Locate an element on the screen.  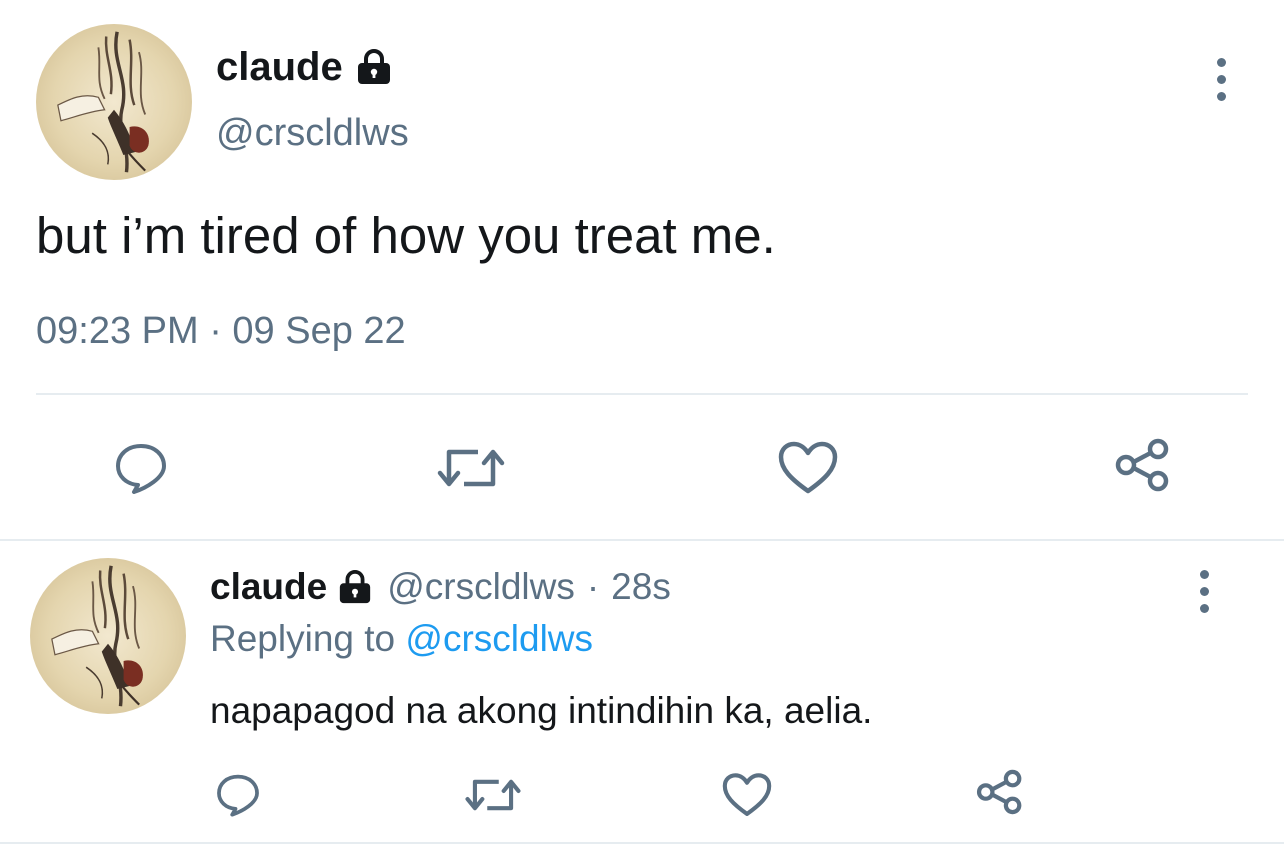
replying-to-label: Replying to is located at coordinates (303, 638).